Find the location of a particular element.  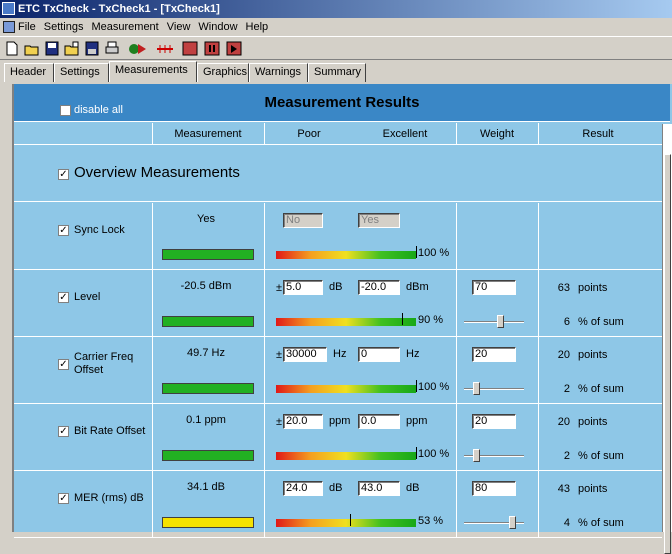

new-file-icon is located at coordinates (12, 48).